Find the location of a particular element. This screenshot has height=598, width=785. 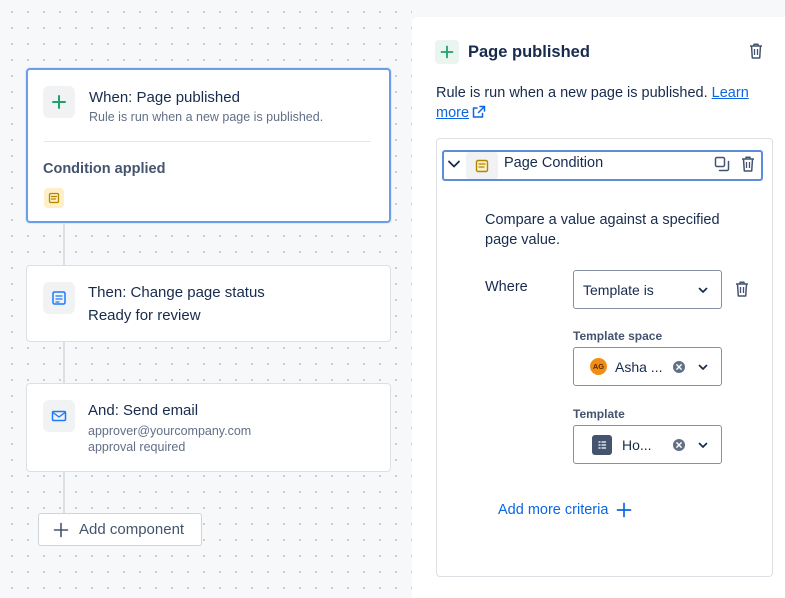

page-icon is located at coordinates (59, 298).